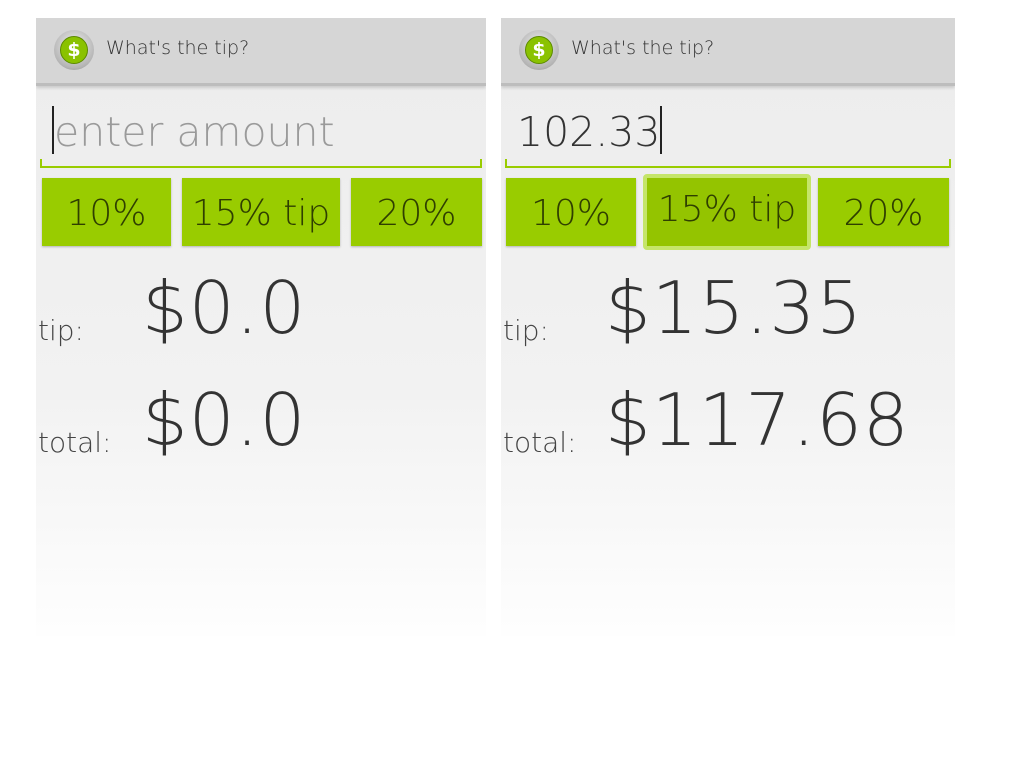 The image size is (1024, 768). What do you see at coordinates (757, 420) in the screenshot?
I see `total-amount: $117.68` at bounding box center [757, 420].